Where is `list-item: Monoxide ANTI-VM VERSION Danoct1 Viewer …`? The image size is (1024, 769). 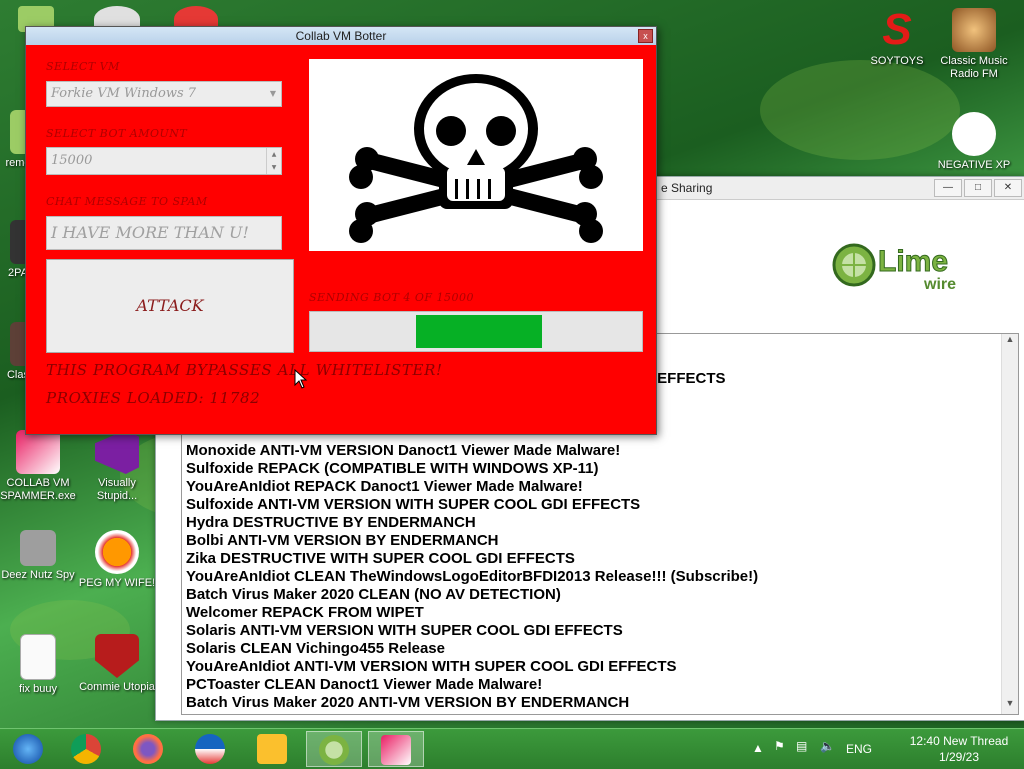
list-item: Monoxide ANTI-VM VERSION Danoct1 Viewer … is located at coordinates (472, 451).